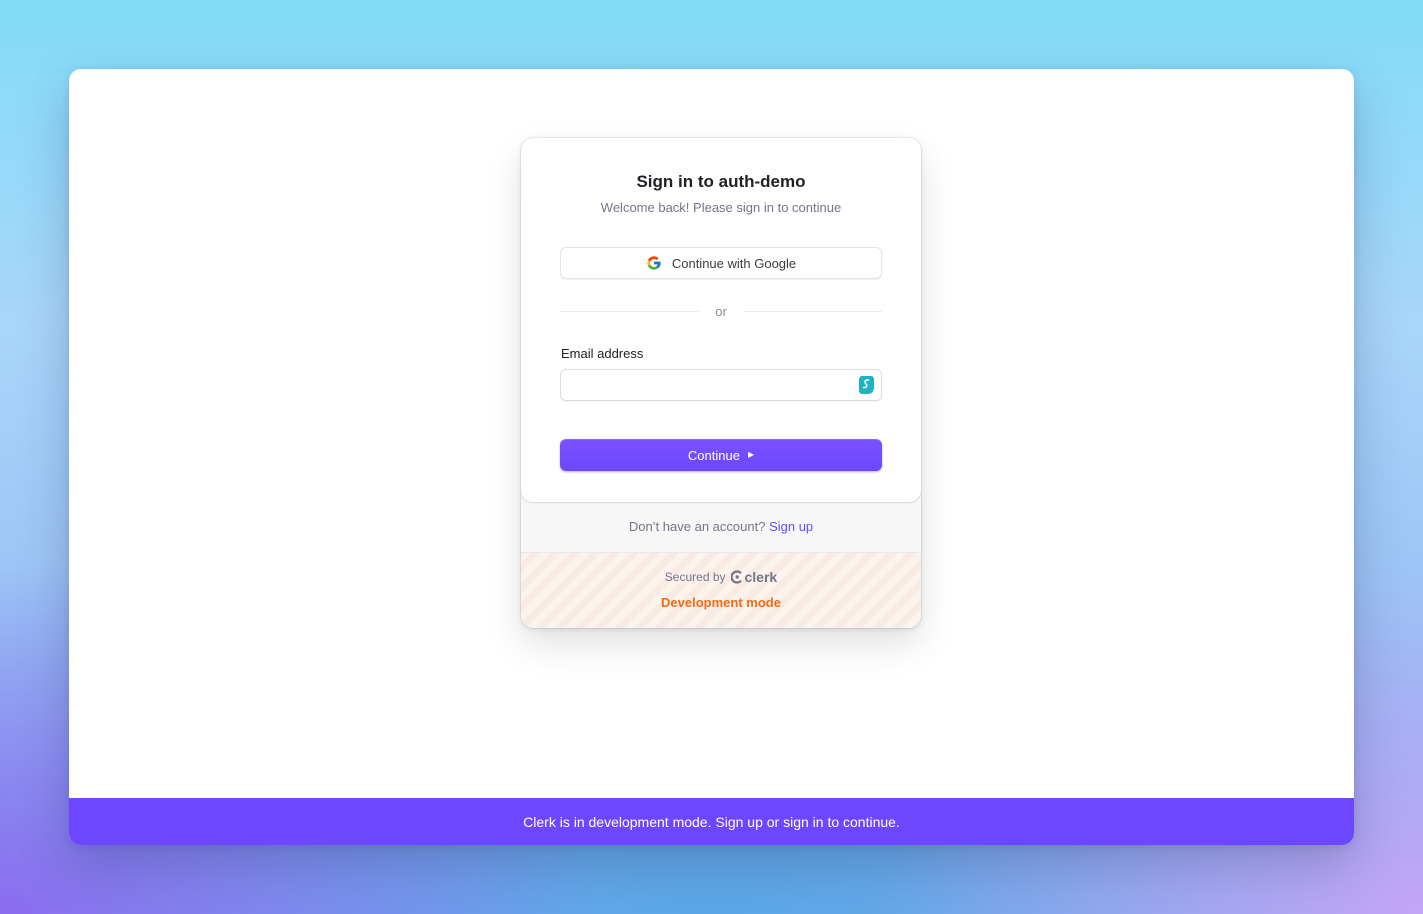  I want to click on sign-up-link: Sign up, so click(791, 526).